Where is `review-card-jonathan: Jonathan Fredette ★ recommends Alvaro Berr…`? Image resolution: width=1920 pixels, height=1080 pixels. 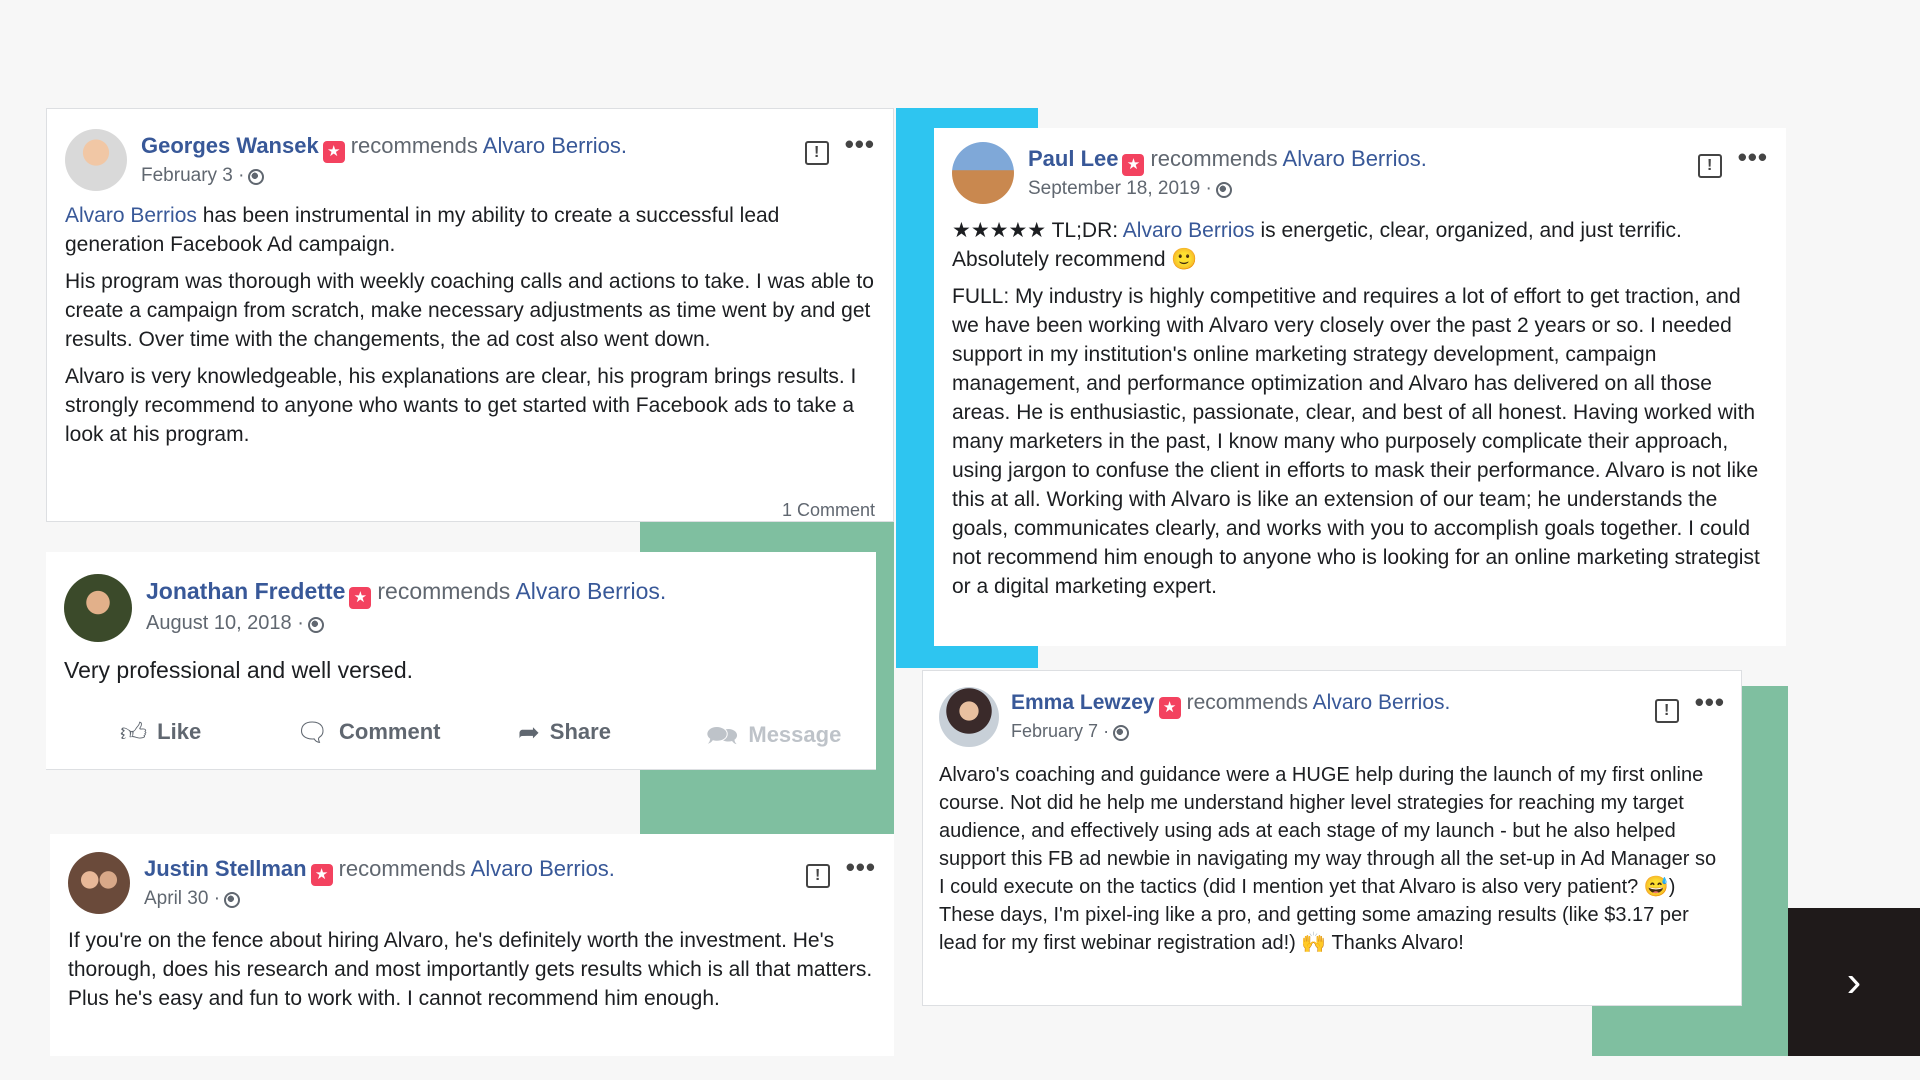
review-card-jonathan: Jonathan Fredette ★ recommends Alvaro Berr… is located at coordinates (461, 661).